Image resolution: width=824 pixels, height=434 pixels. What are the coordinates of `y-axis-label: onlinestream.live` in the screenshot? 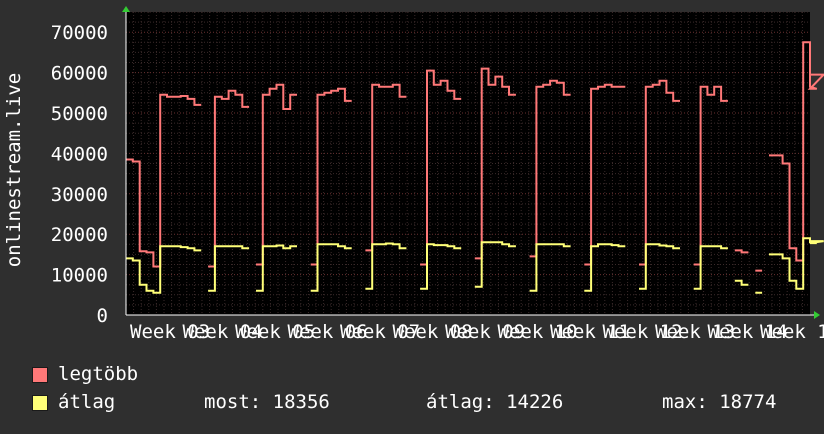 It's located at (14, 170).